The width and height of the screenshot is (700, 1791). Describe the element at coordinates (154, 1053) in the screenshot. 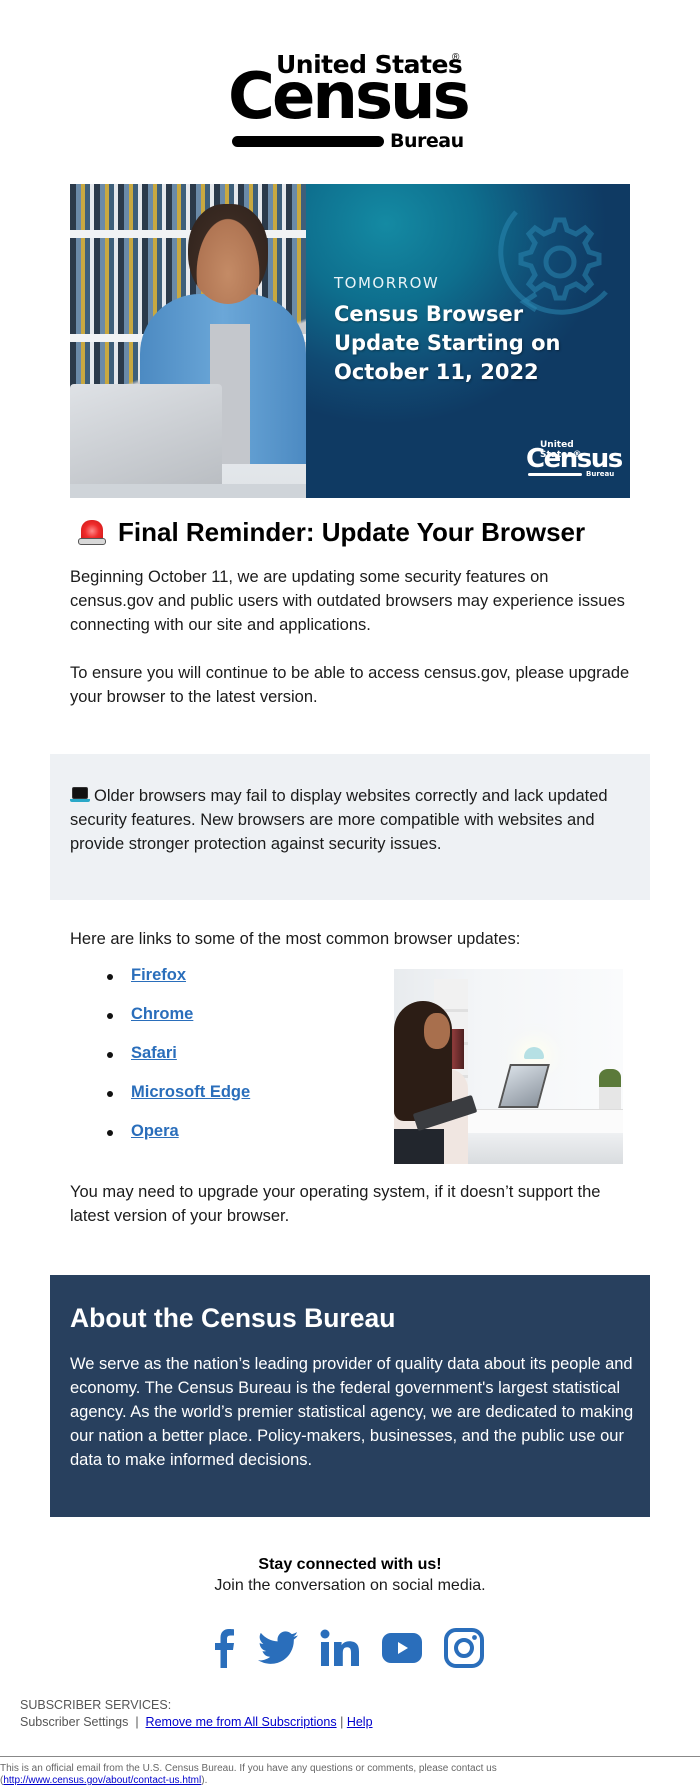

I see `safari-link: Safari` at that location.